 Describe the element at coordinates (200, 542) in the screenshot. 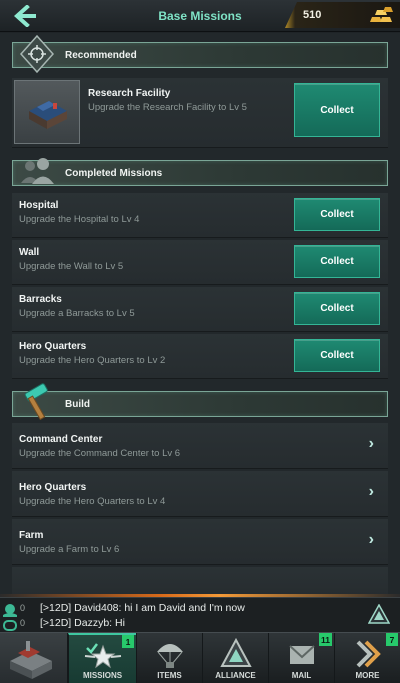

I see `build-mission-row: Farm Upgrade a Farm to Lv 6 ›` at that location.